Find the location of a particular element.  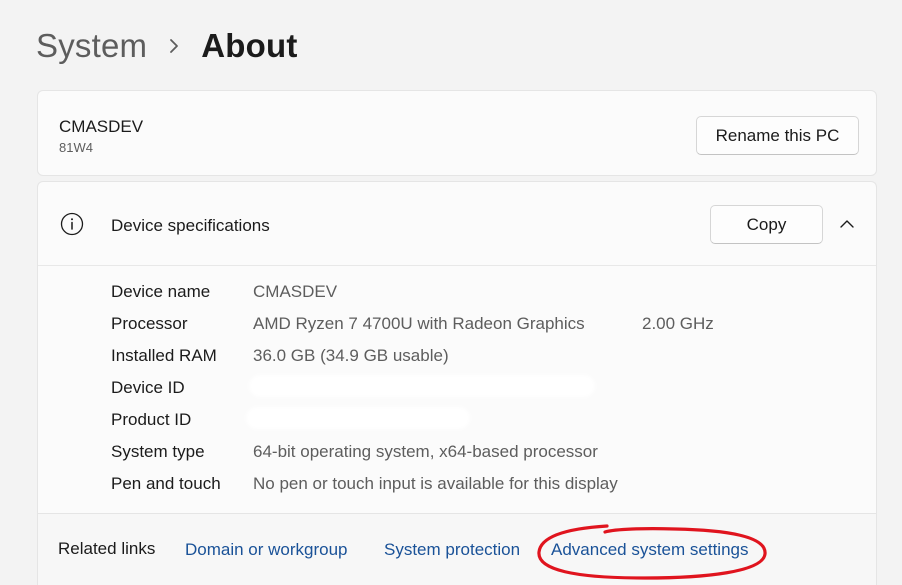

spec-label: Device name is located at coordinates (161, 291).